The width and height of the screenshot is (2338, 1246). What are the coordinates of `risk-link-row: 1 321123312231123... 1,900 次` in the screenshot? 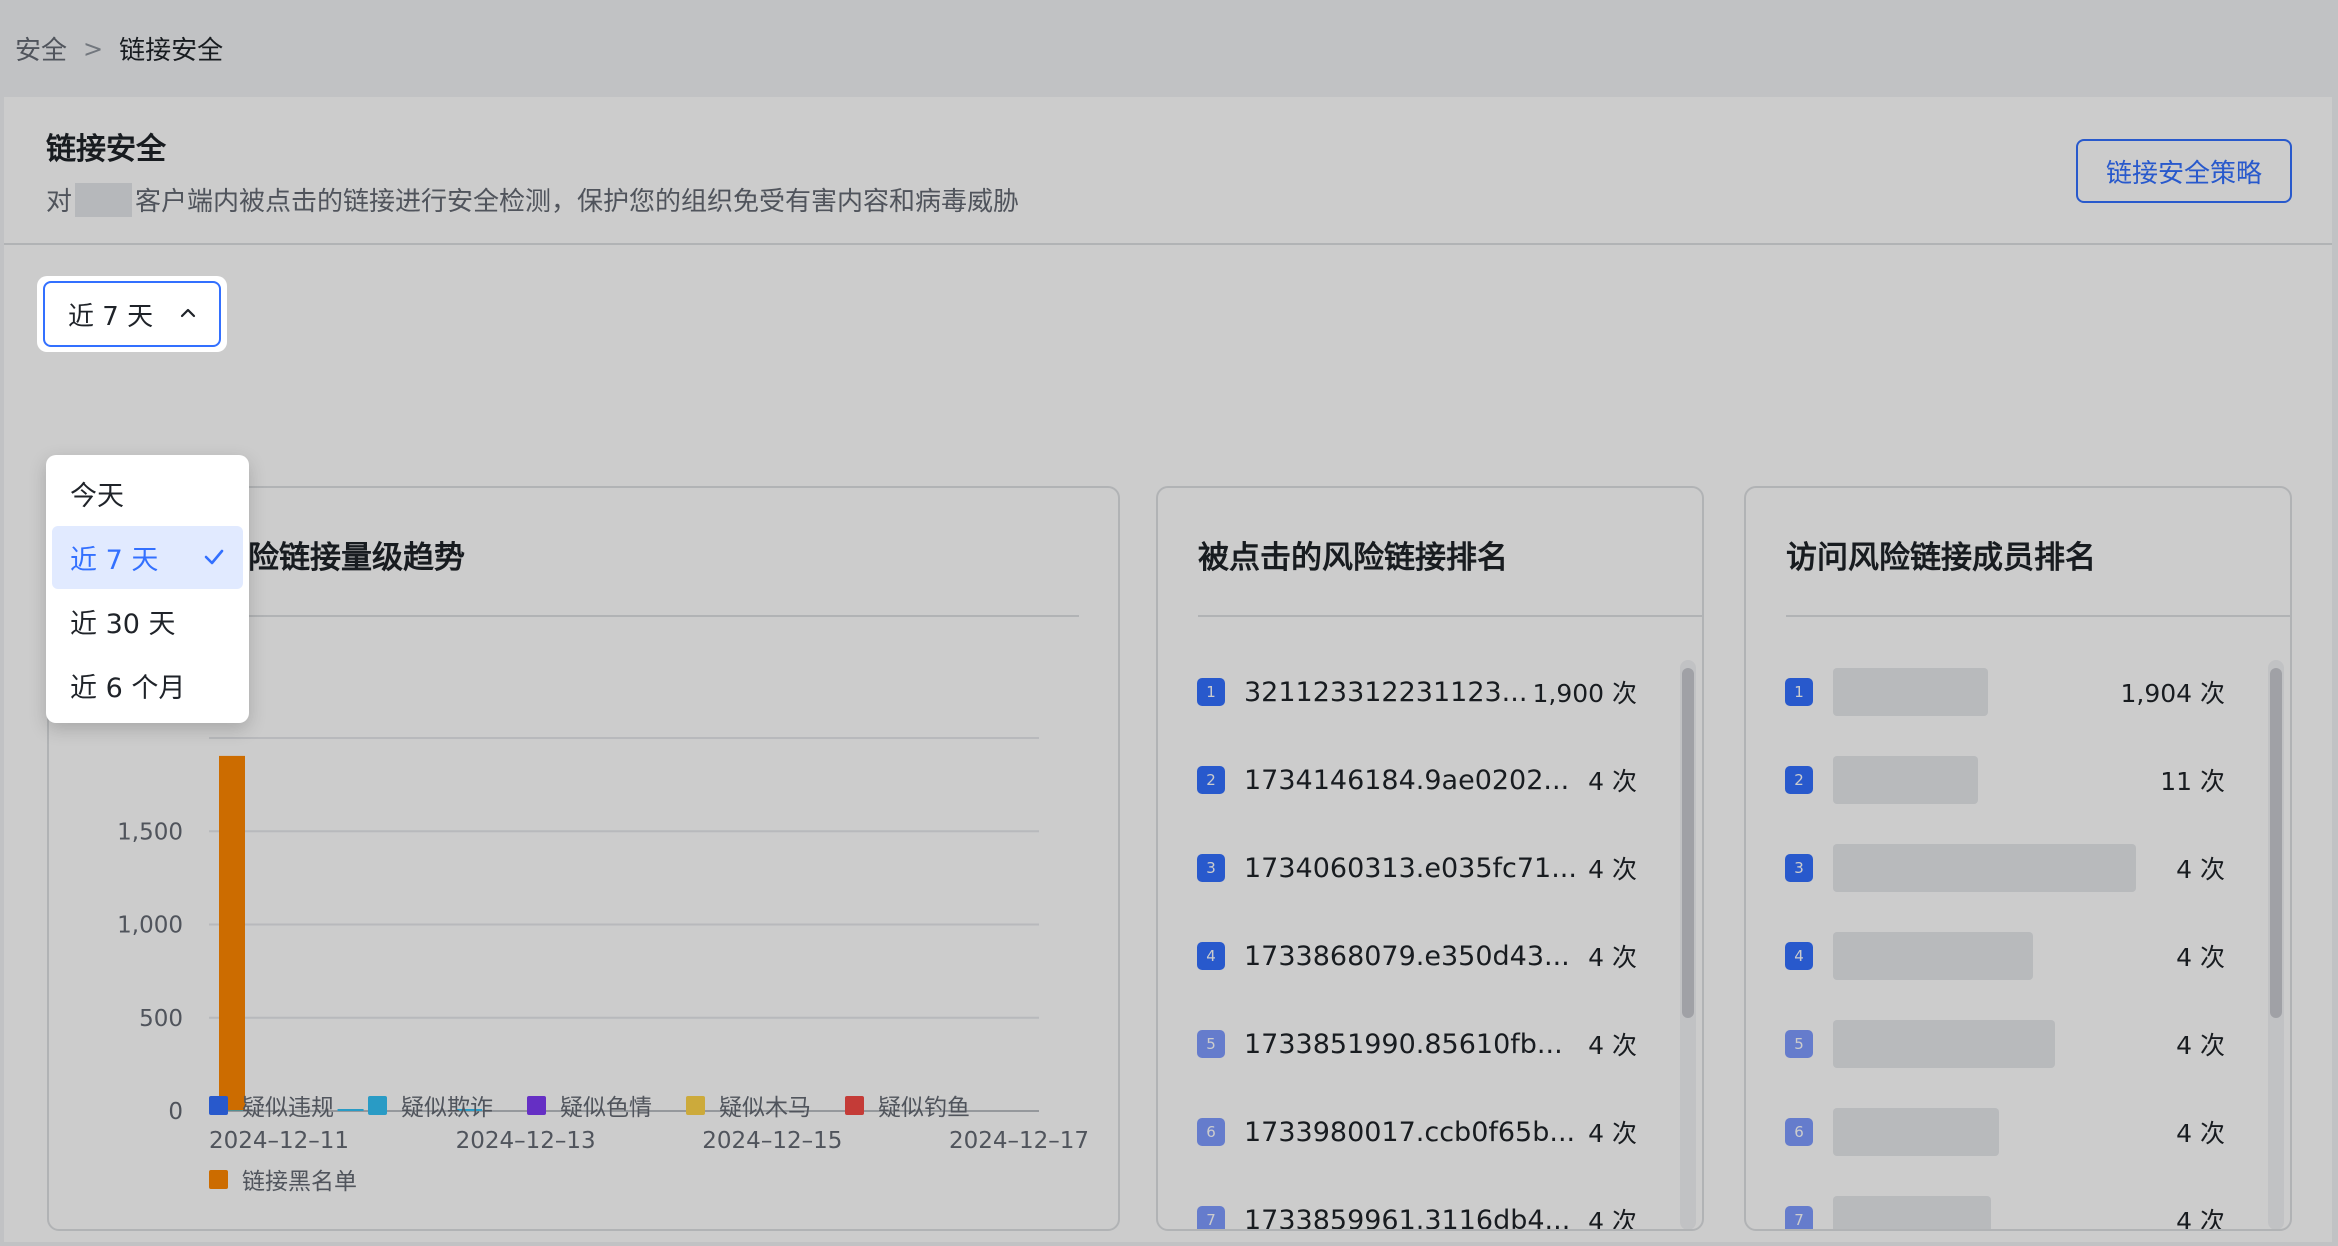 It's located at (1417, 692).